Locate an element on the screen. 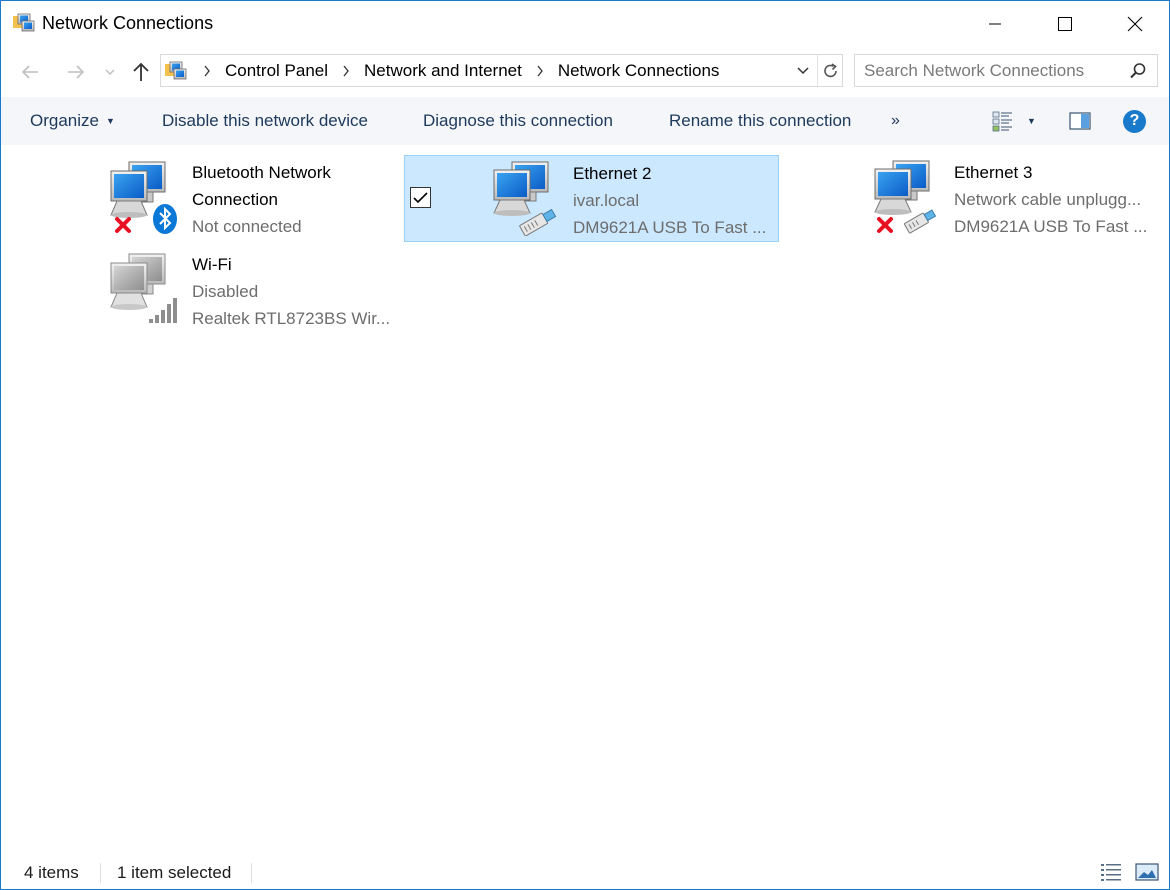 Image resolution: width=1170 pixels, height=890 pixels. connection-name: Ethernet 3 is located at coordinates (993, 172).